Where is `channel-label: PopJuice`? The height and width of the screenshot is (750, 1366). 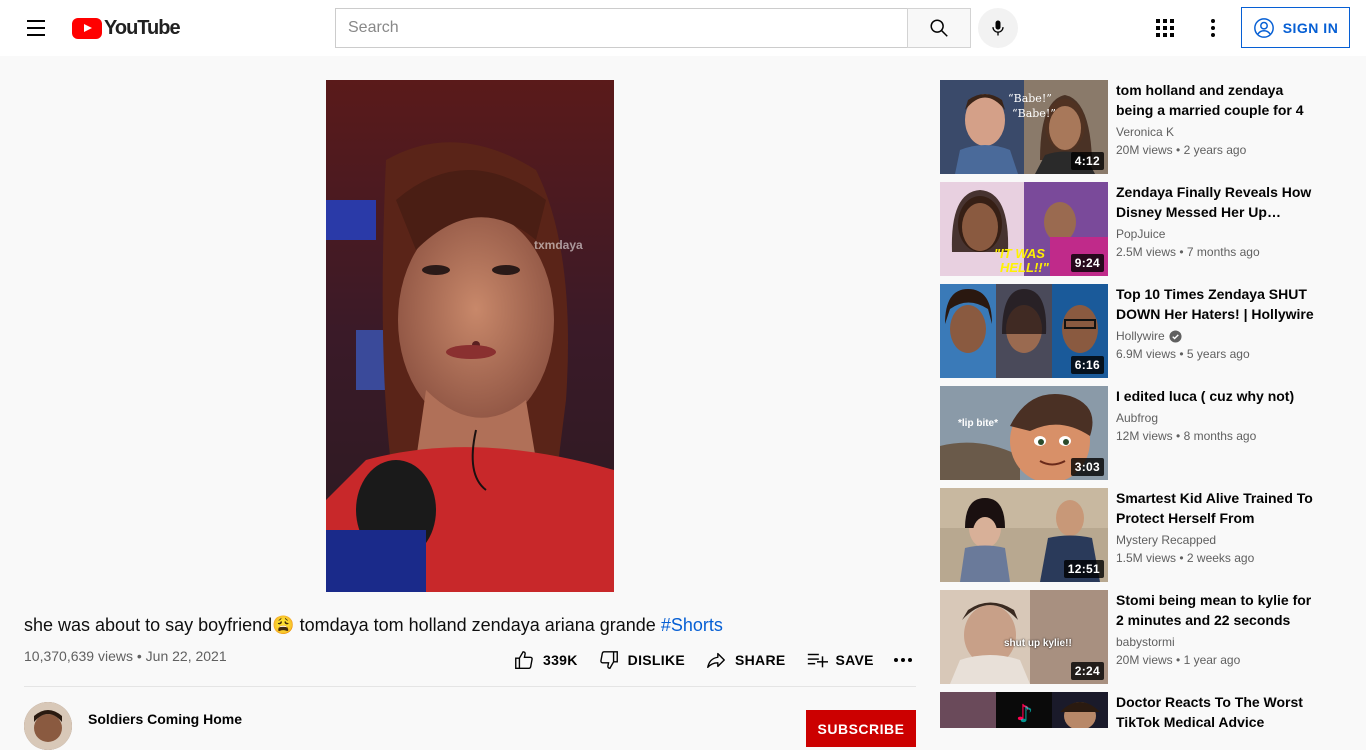
channel-label: PopJuice is located at coordinates (1141, 234).